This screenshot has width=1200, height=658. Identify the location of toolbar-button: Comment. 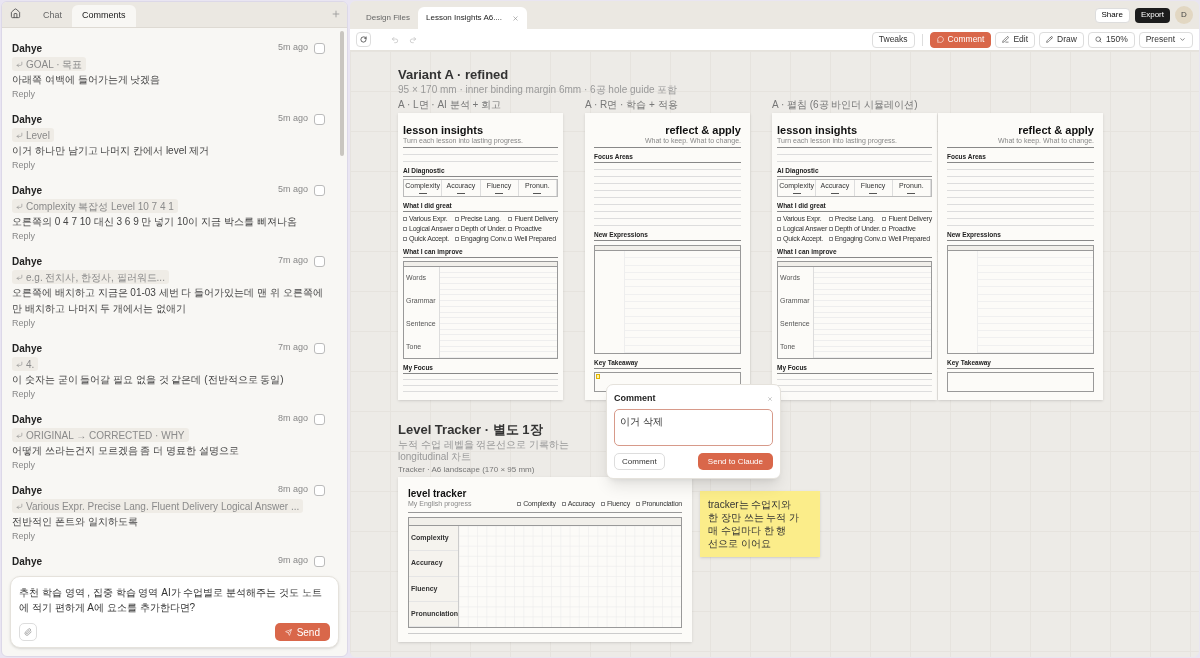
(960, 39).